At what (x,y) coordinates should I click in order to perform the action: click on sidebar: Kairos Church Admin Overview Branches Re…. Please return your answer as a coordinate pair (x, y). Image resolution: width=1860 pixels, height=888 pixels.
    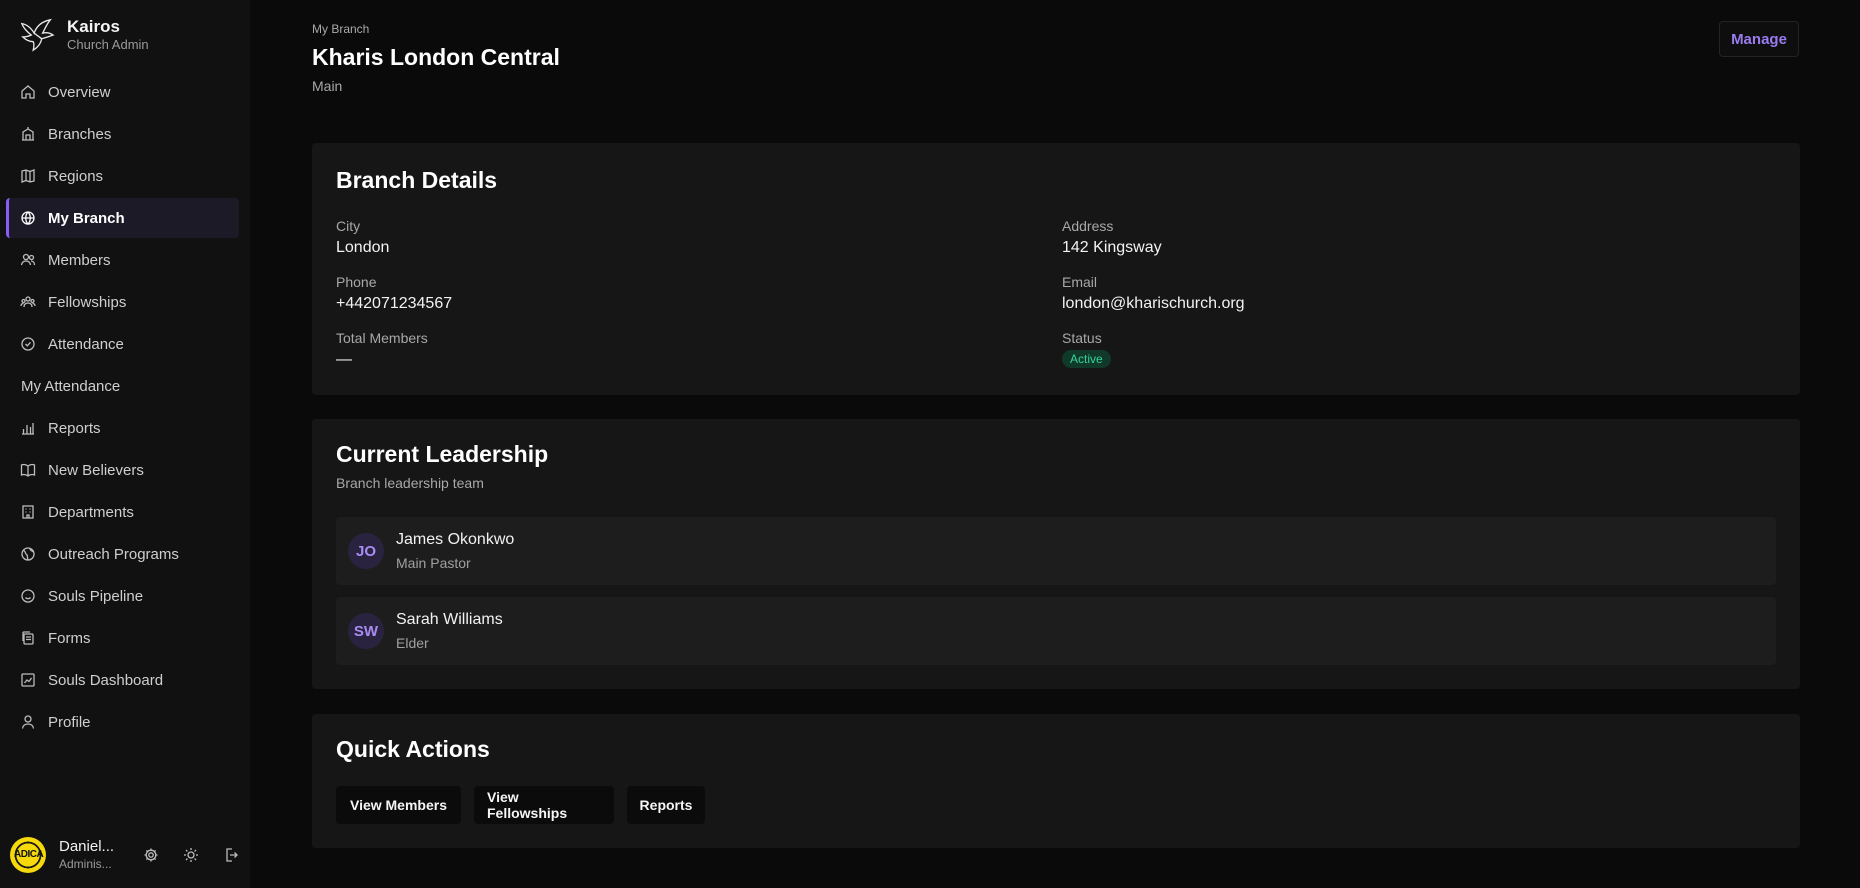
    Looking at the image, I should click on (125, 444).